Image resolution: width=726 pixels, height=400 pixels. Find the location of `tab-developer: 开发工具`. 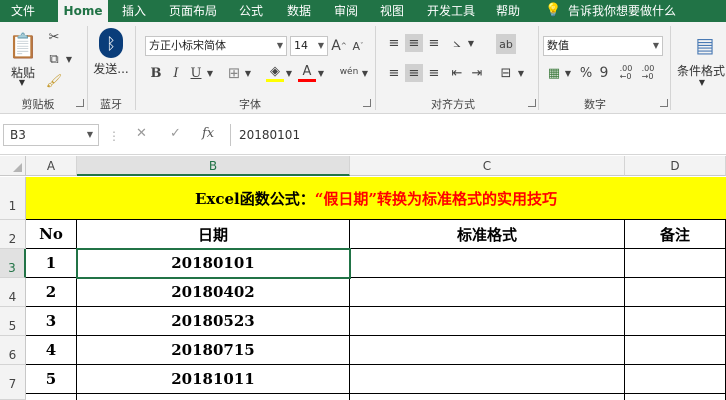

tab-developer: 开发工具 is located at coordinates (451, 11).